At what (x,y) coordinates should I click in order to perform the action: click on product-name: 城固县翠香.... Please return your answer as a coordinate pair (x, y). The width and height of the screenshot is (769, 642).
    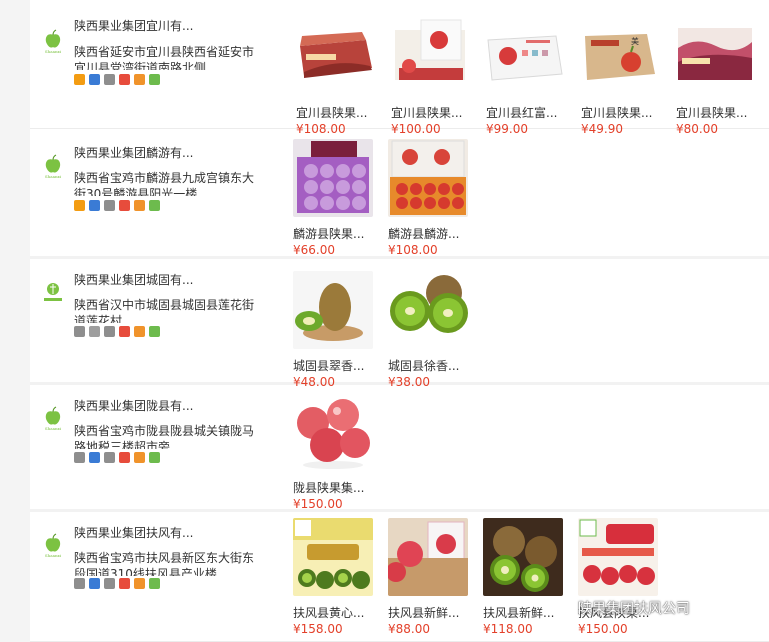
    Looking at the image, I should click on (333, 366).